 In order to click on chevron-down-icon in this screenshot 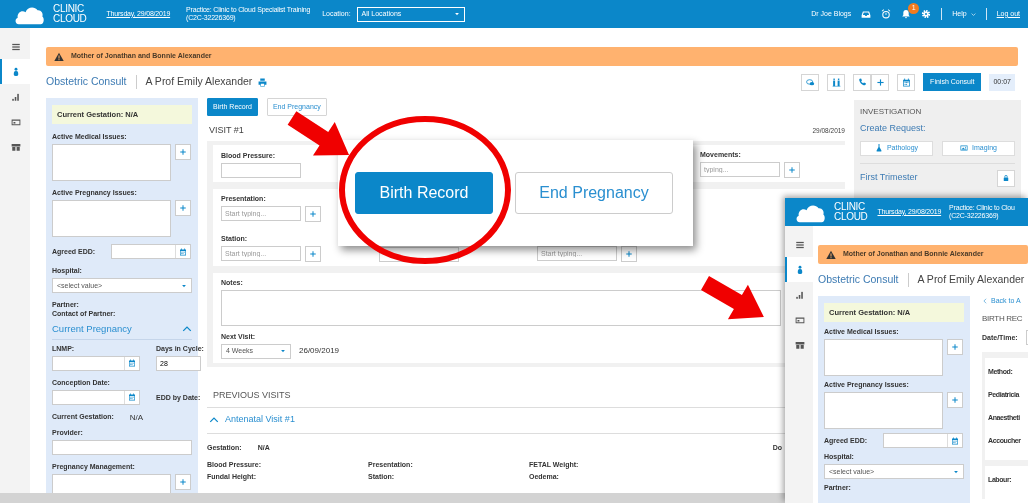, I will do `click(973, 14)`.